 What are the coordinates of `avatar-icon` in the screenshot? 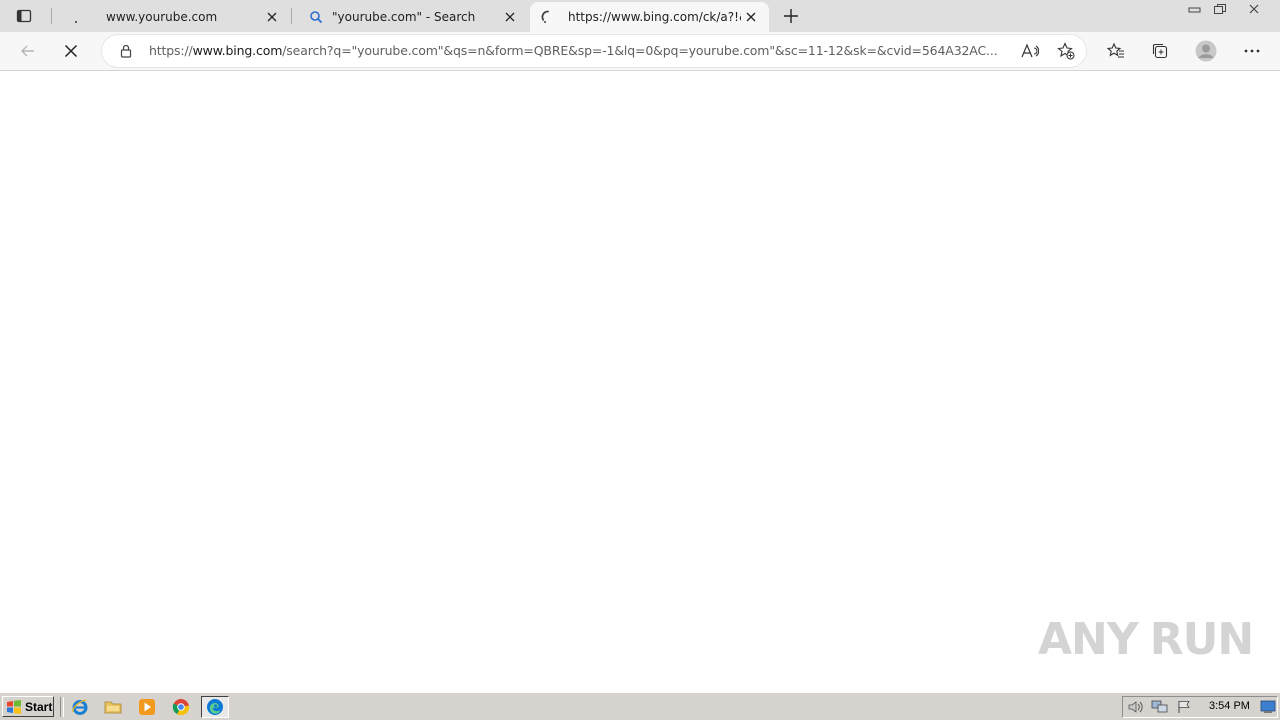 It's located at (1206, 51).